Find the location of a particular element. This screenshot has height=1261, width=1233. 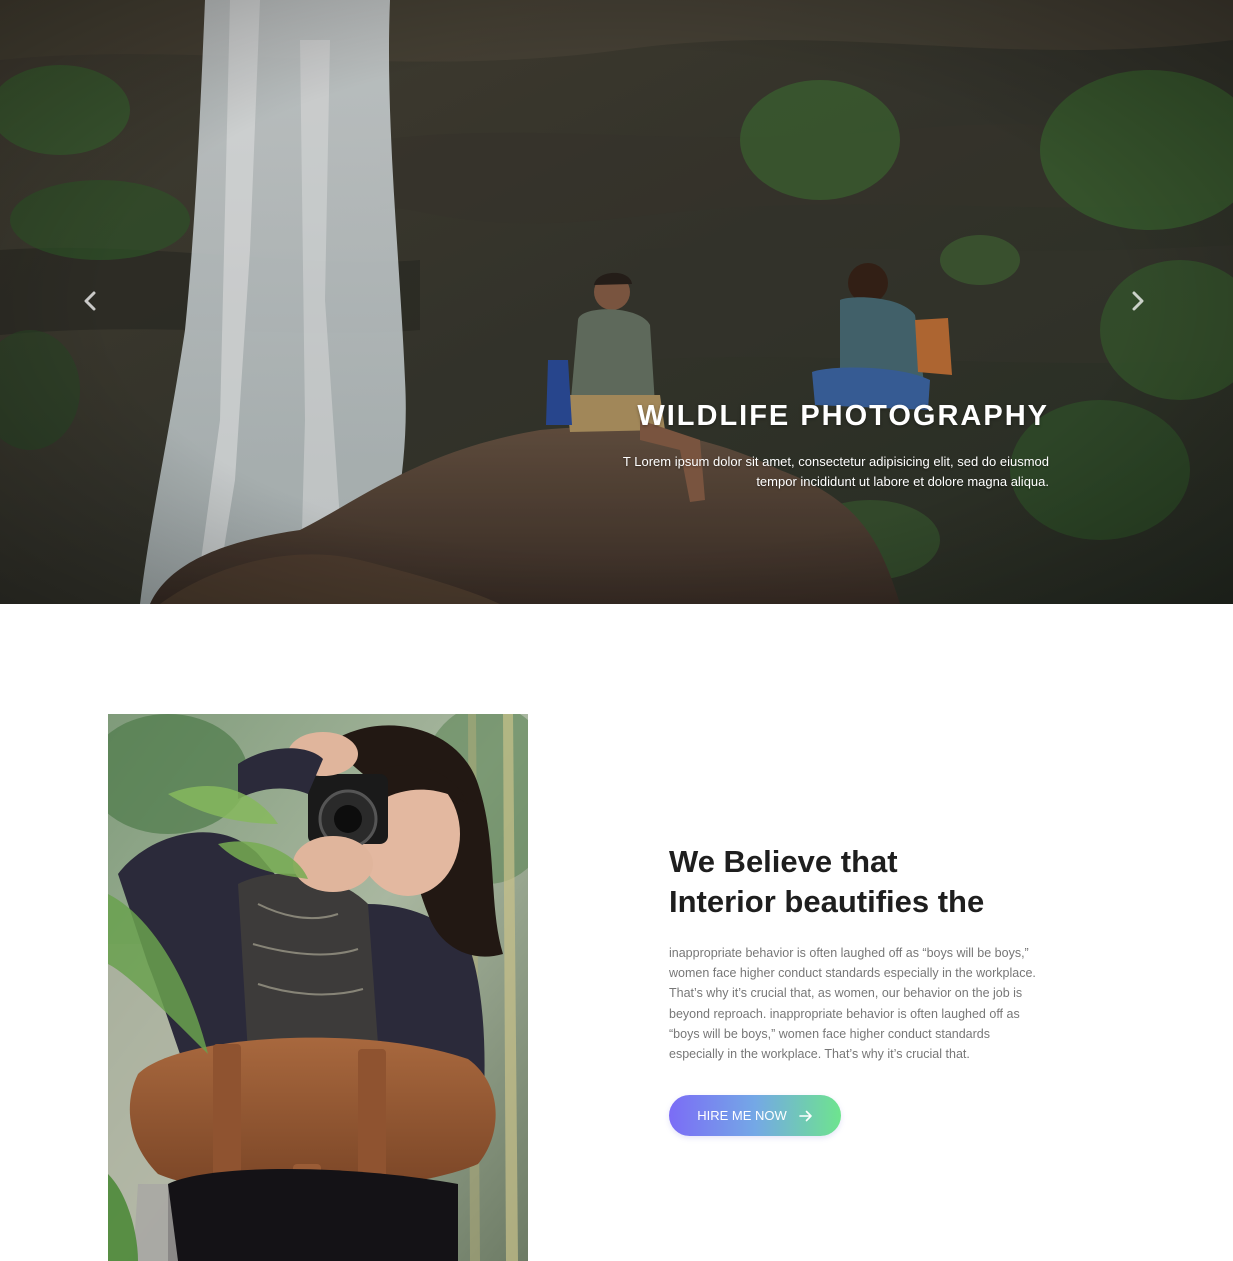

chevron-left-icon is located at coordinates (90, 301).